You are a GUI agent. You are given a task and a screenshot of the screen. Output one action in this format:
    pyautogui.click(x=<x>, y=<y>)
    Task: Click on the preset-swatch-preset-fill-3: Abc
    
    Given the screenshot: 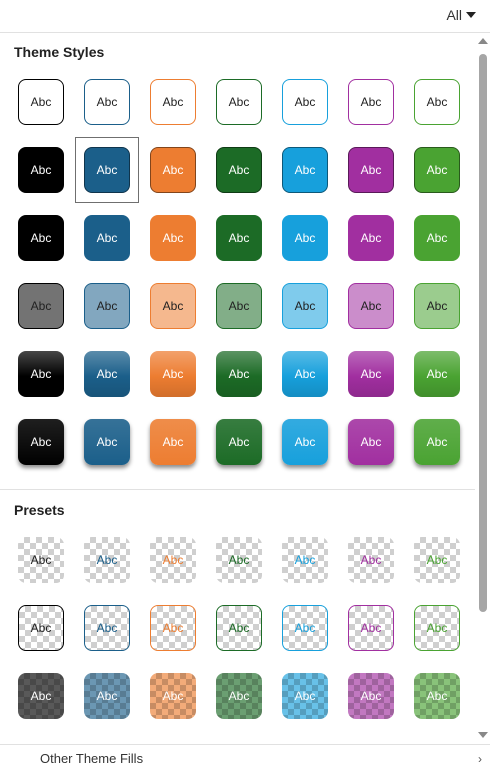 What is the action you would take?
    pyautogui.click(x=173, y=696)
    